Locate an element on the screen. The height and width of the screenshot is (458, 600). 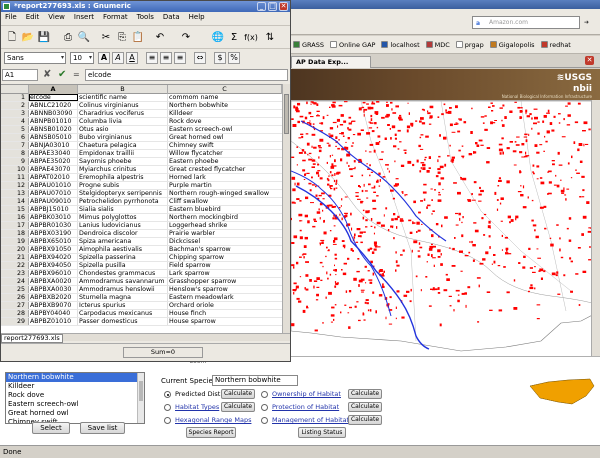
formula-input: elcode is located at coordinates (186, 75).